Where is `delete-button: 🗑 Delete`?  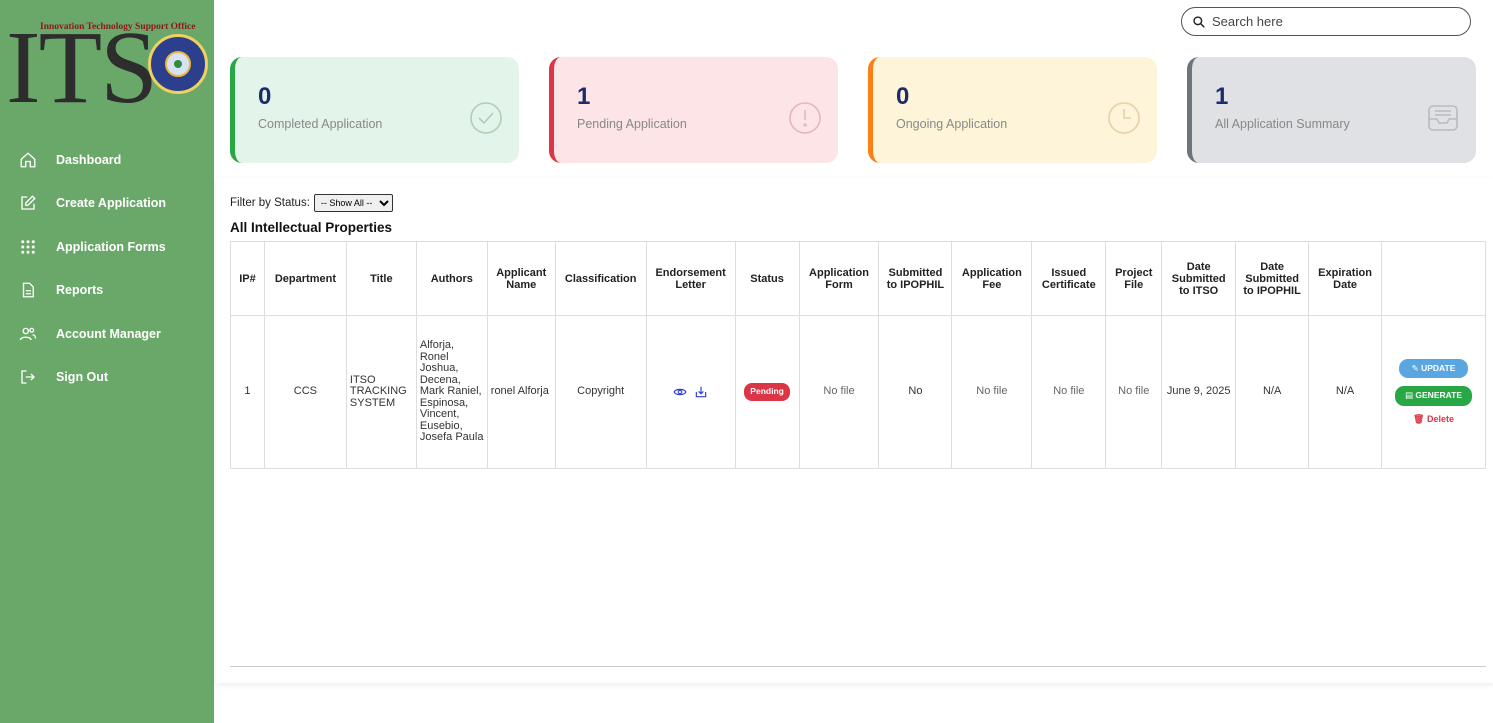
delete-button: 🗑 Delete is located at coordinates (1433, 420).